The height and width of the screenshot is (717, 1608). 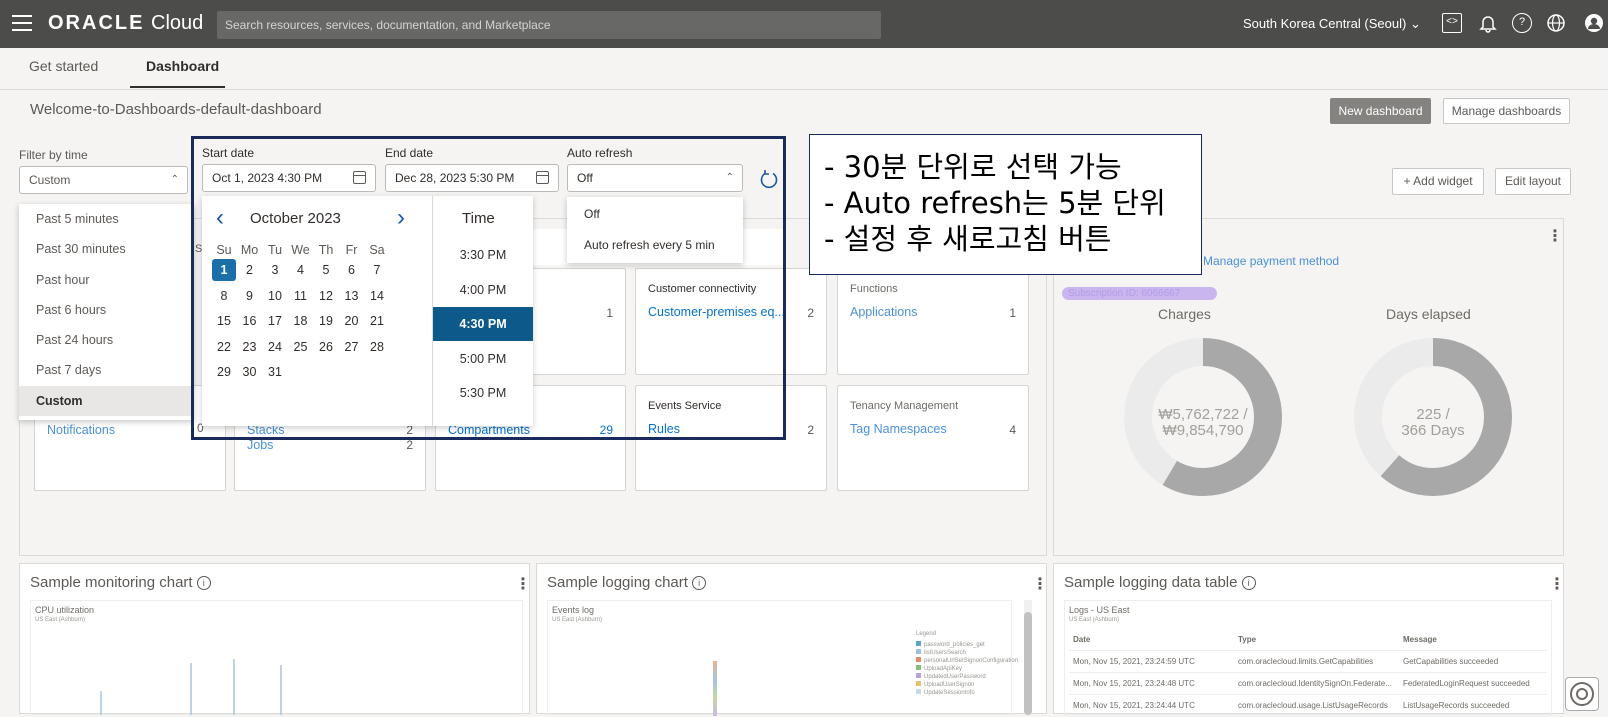 What do you see at coordinates (883, 312) in the screenshot?
I see `card-link: Applications` at bounding box center [883, 312].